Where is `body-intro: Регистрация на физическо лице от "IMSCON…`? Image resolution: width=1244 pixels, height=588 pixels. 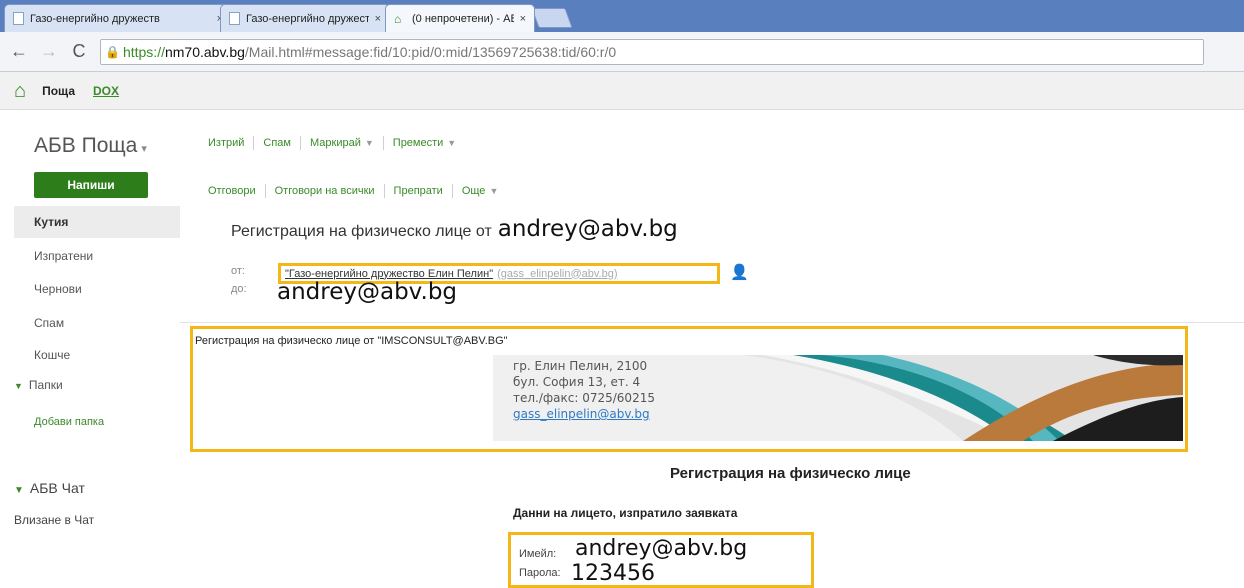
body-intro: Регистрация на физическо лице от "IMSCON… is located at coordinates (351, 341).